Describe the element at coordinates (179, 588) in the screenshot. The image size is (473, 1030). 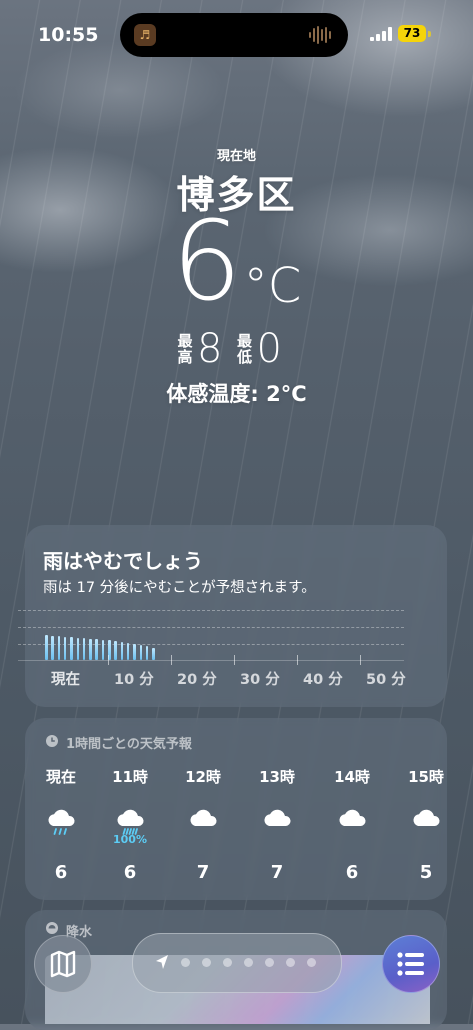
I see `precip-card-subtitle: 雨は 17 分後にやむことが予想されます。` at that location.